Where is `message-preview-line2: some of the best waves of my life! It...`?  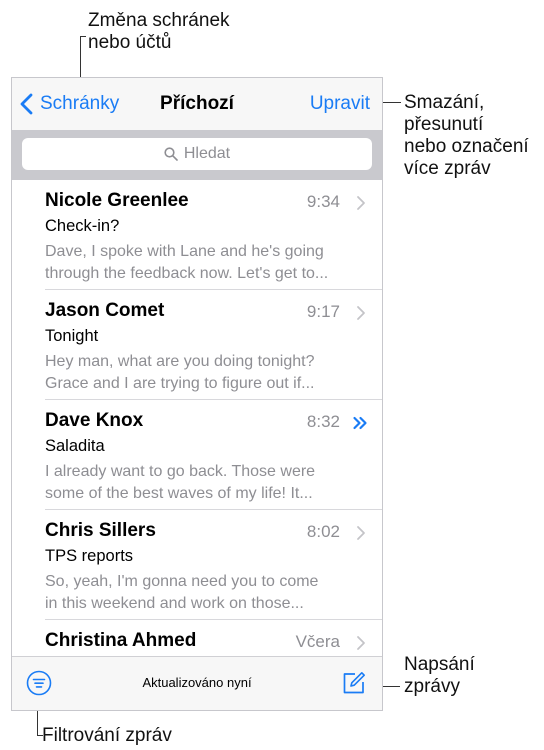
message-preview-line2: some of the best waves of my life! It... is located at coordinates (179, 493).